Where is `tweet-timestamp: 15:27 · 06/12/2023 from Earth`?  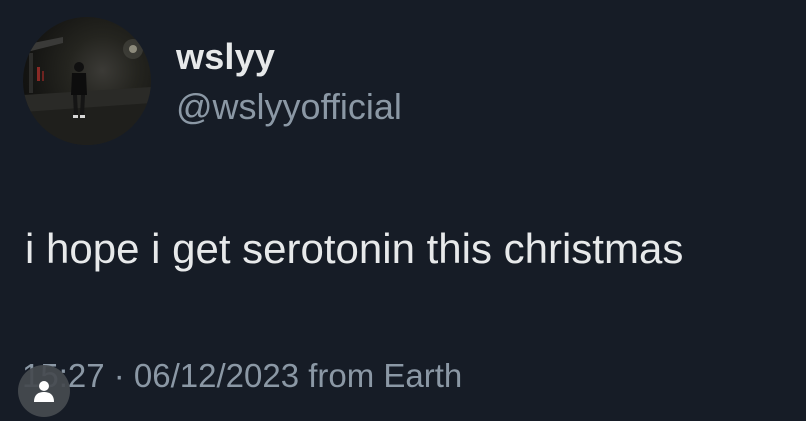
tweet-timestamp: 15:27 · 06/12/2023 from Earth is located at coordinates (242, 376).